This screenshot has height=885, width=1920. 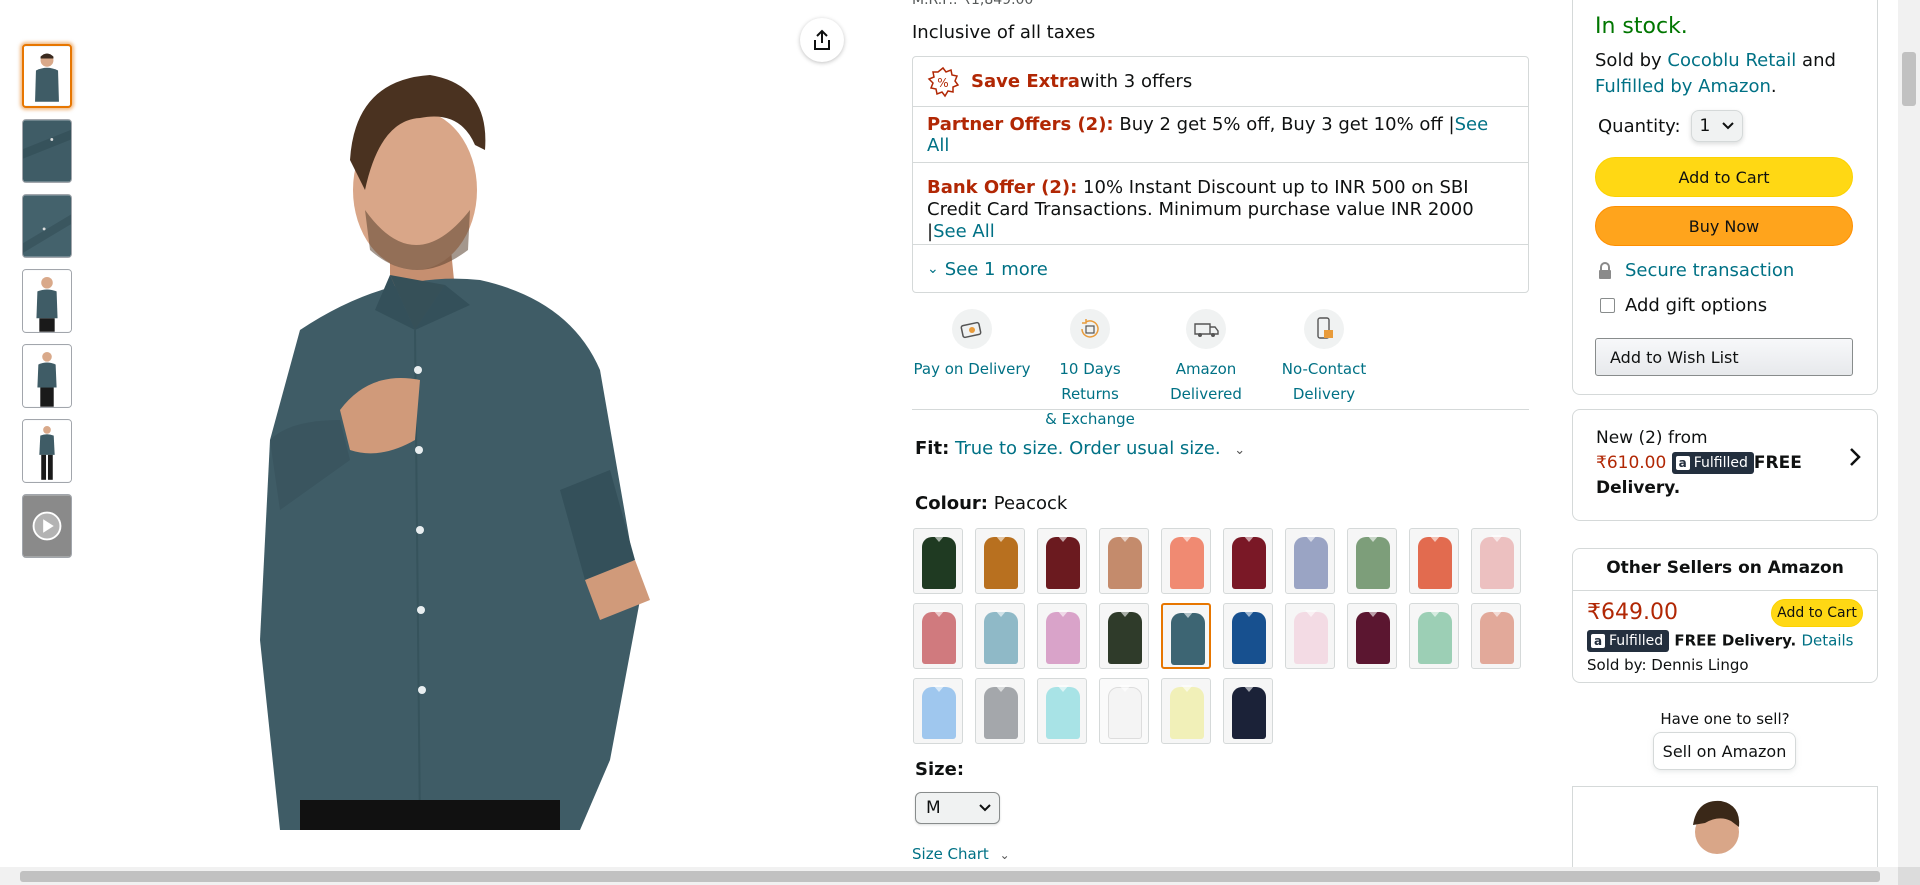 I want to click on add-to-wish-list-button: Add to Wish List, so click(x=1724, y=357).